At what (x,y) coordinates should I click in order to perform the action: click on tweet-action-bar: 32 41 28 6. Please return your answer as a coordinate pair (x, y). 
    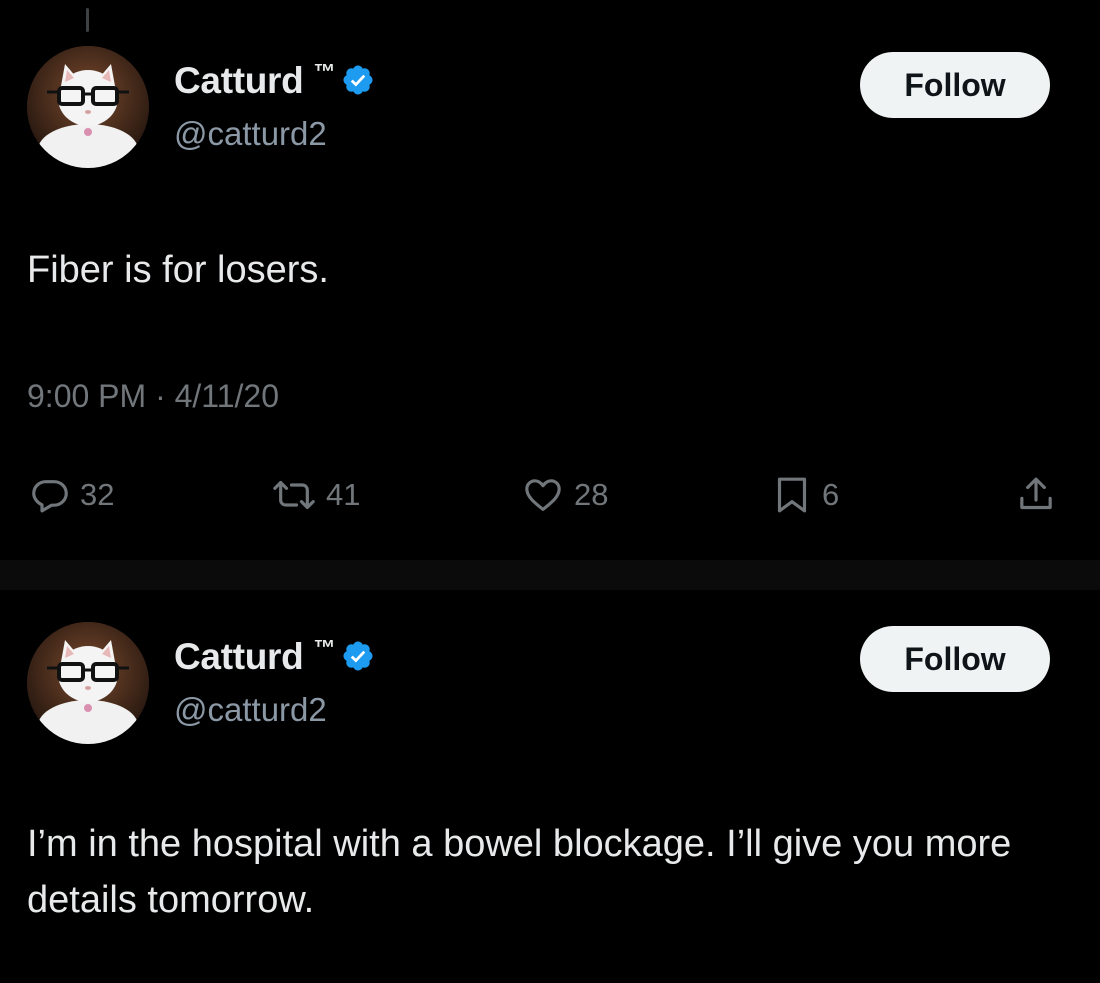
    Looking at the image, I should click on (550, 495).